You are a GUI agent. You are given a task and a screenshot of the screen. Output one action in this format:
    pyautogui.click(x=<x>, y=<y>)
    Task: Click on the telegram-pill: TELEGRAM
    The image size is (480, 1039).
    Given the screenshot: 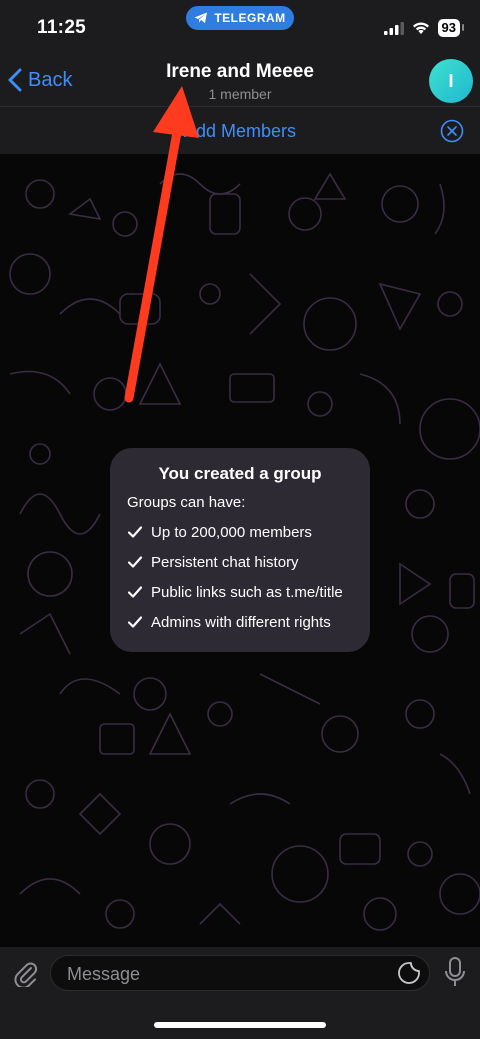 What is the action you would take?
    pyautogui.click(x=240, y=18)
    